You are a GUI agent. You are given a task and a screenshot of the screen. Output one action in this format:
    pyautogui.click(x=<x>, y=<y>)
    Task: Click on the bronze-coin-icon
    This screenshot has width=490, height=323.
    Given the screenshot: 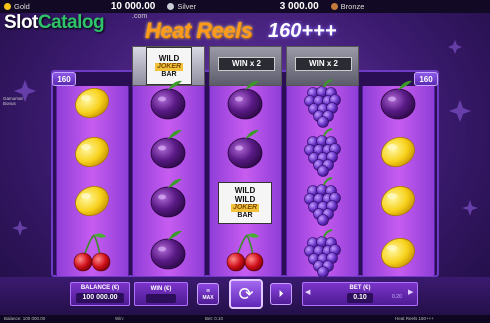 What is the action you would take?
    pyautogui.click(x=334, y=6)
    